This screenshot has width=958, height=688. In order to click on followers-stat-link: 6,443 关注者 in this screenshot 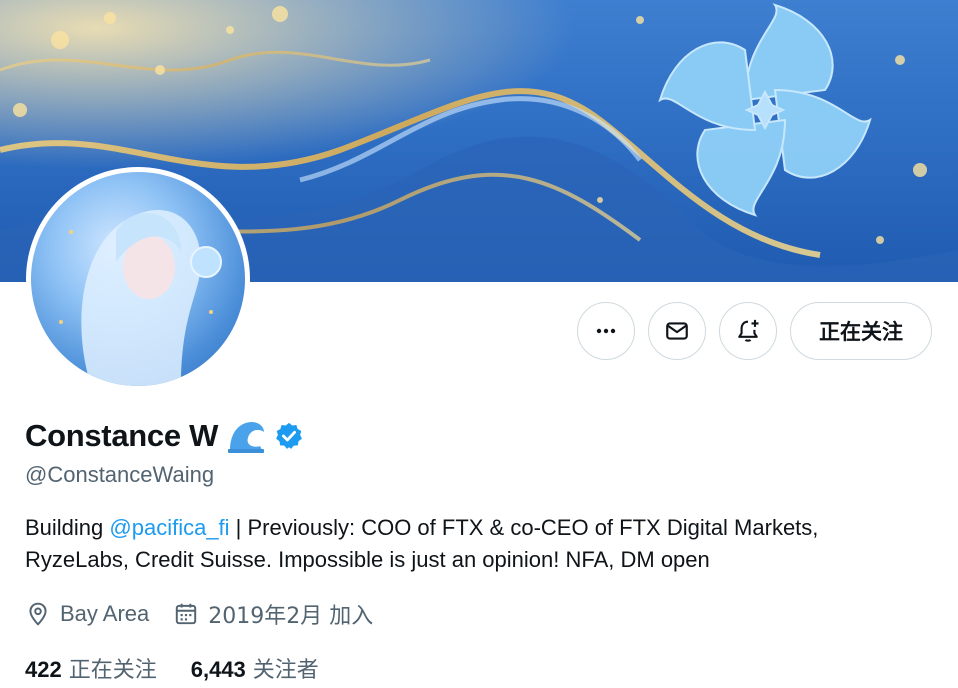, I will do `click(255, 668)`.